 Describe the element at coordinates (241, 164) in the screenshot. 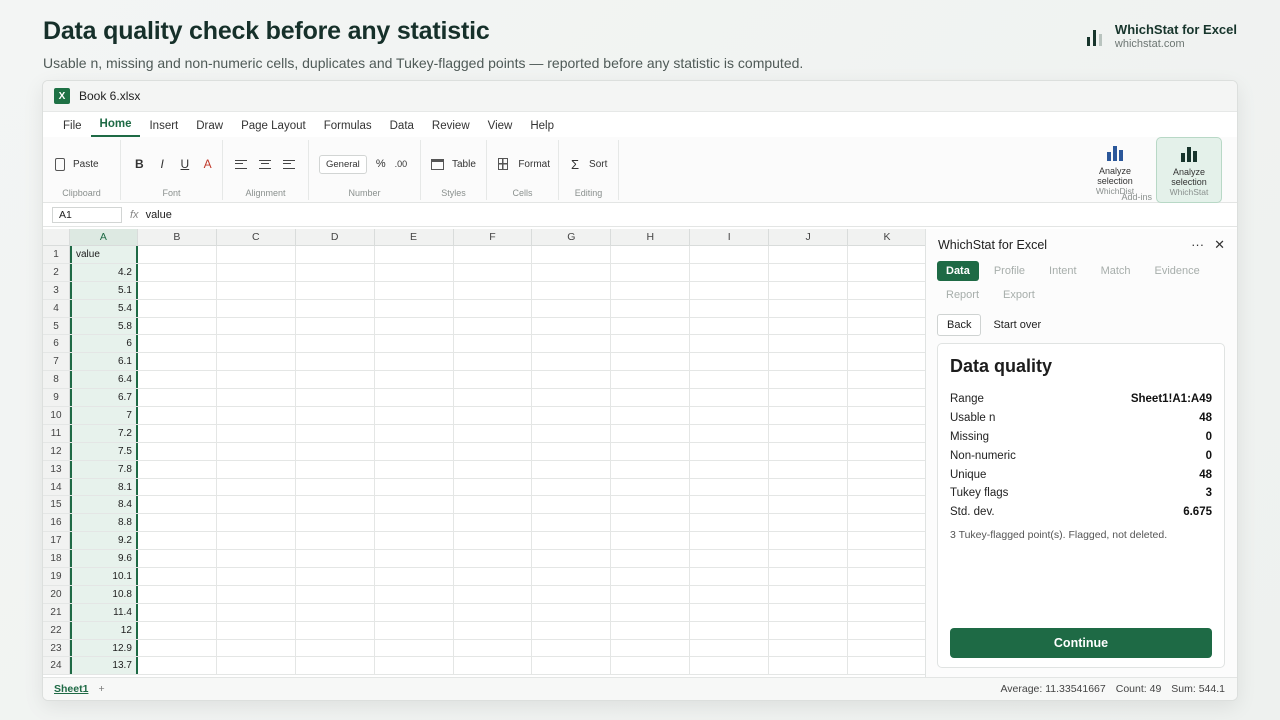

I see `align-left-icon` at that location.